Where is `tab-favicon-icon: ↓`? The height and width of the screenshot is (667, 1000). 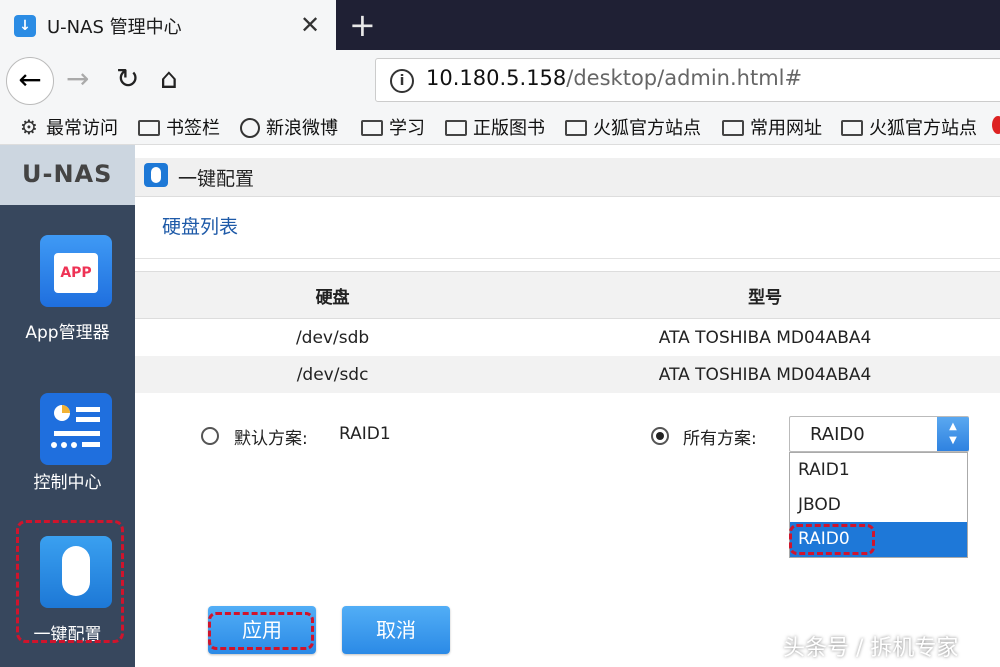 tab-favicon-icon: ↓ is located at coordinates (25, 26).